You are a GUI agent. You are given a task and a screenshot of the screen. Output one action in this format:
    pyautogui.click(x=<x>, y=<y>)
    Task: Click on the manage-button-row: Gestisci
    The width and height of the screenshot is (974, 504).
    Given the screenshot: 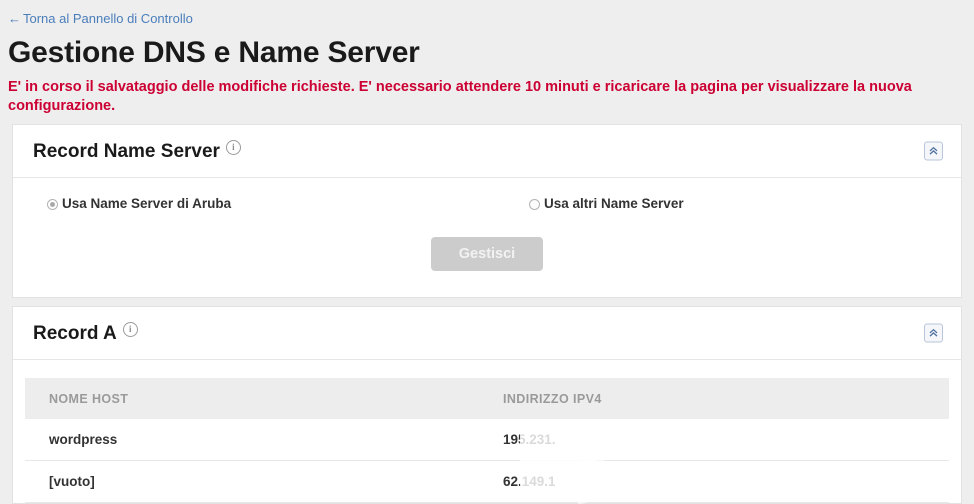 What is the action you would take?
    pyautogui.click(x=487, y=254)
    